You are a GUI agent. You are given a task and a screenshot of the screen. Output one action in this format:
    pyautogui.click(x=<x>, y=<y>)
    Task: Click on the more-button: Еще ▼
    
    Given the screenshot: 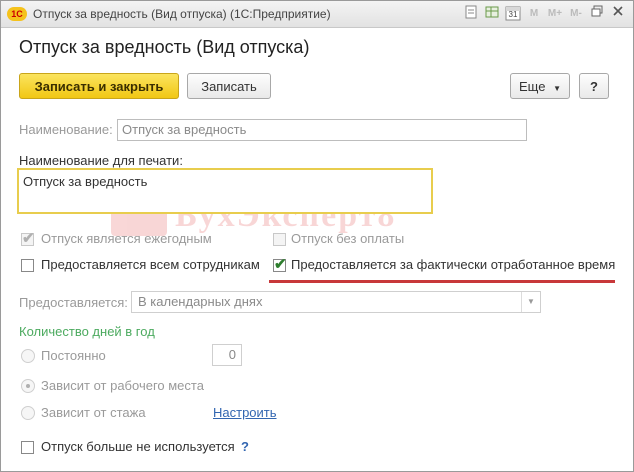 What is the action you would take?
    pyautogui.click(x=540, y=86)
    